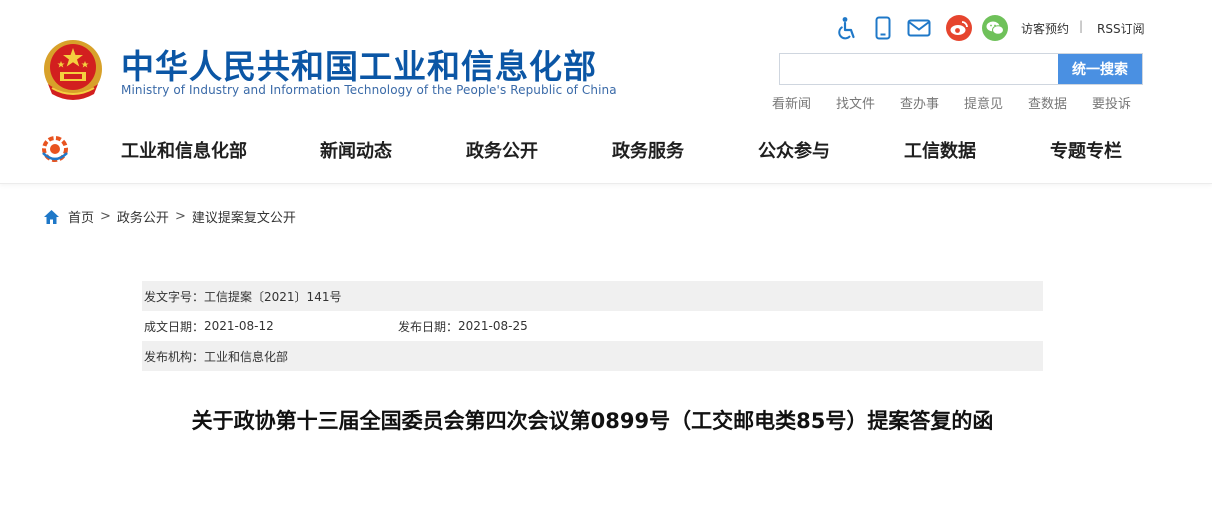 The height and width of the screenshot is (511, 1212). What do you see at coordinates (174, 356) in the screenshot?
I see `issuer-label: 发布机构：` at bounding box center [174, 356].